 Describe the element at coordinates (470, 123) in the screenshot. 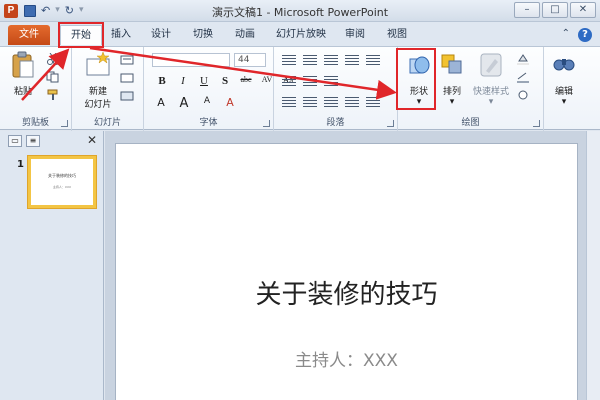

I see `drawing-group-label: 绘图` at that location.